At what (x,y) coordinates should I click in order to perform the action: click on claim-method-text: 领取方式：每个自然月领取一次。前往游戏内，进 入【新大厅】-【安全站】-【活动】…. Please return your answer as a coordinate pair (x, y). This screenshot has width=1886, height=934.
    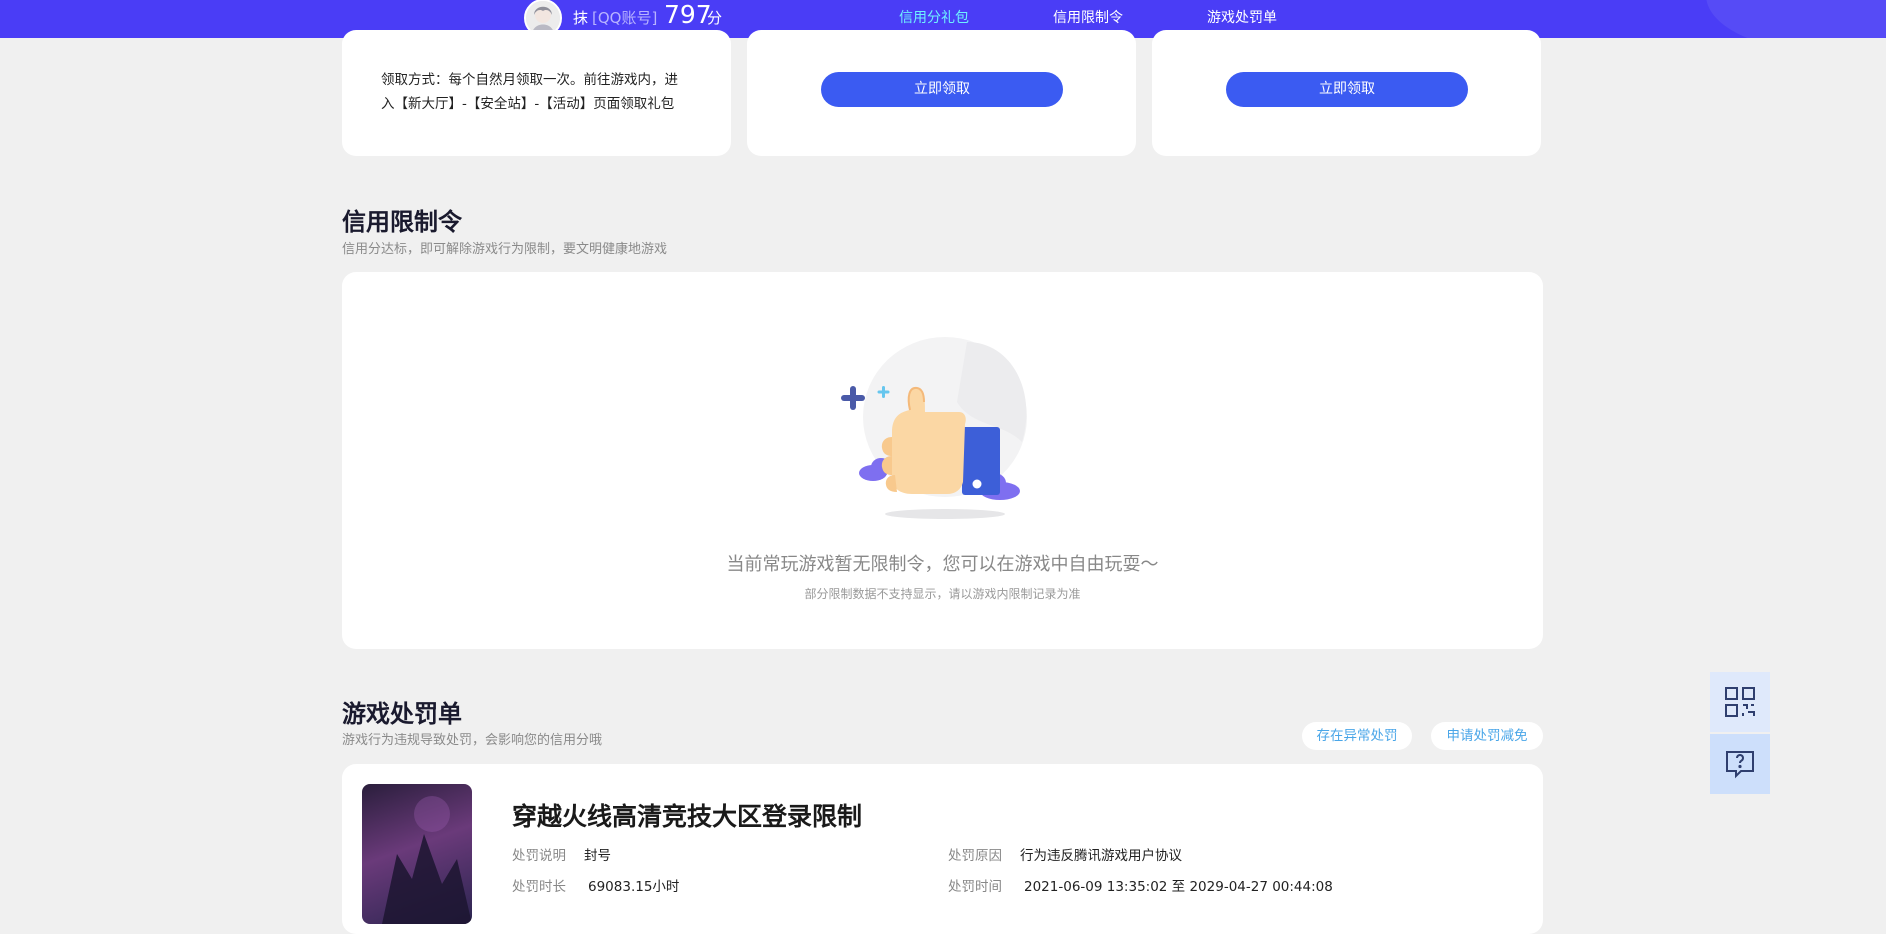
    Looking at the image, I should click on (539, 92).